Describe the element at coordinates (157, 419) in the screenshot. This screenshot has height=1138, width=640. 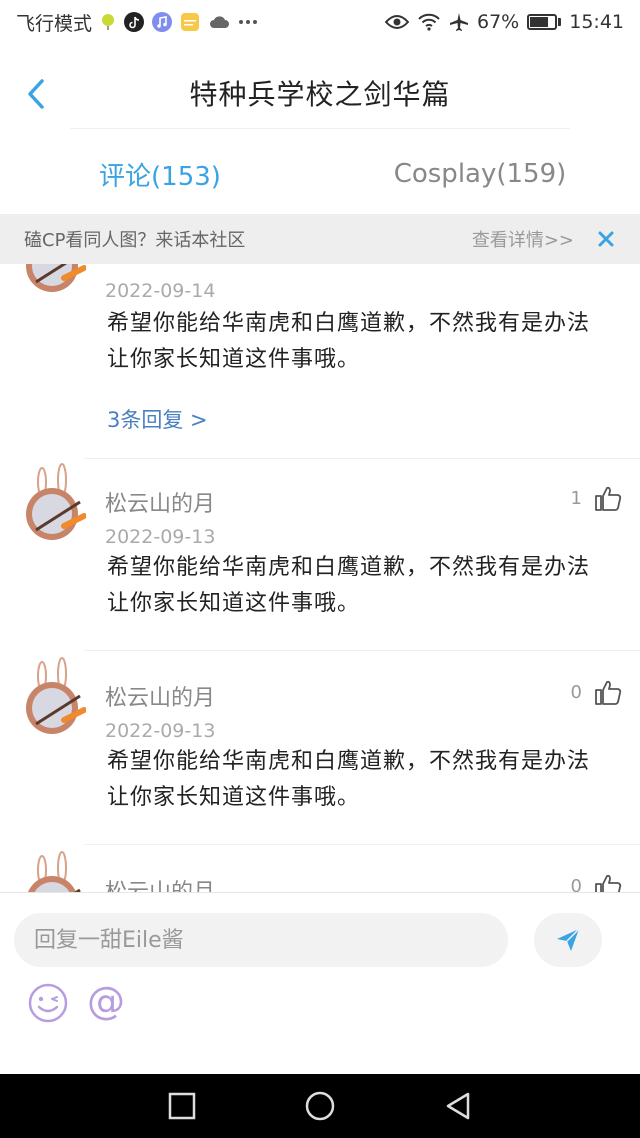
I see `view-replies-link: 3条回复 >` at that location.